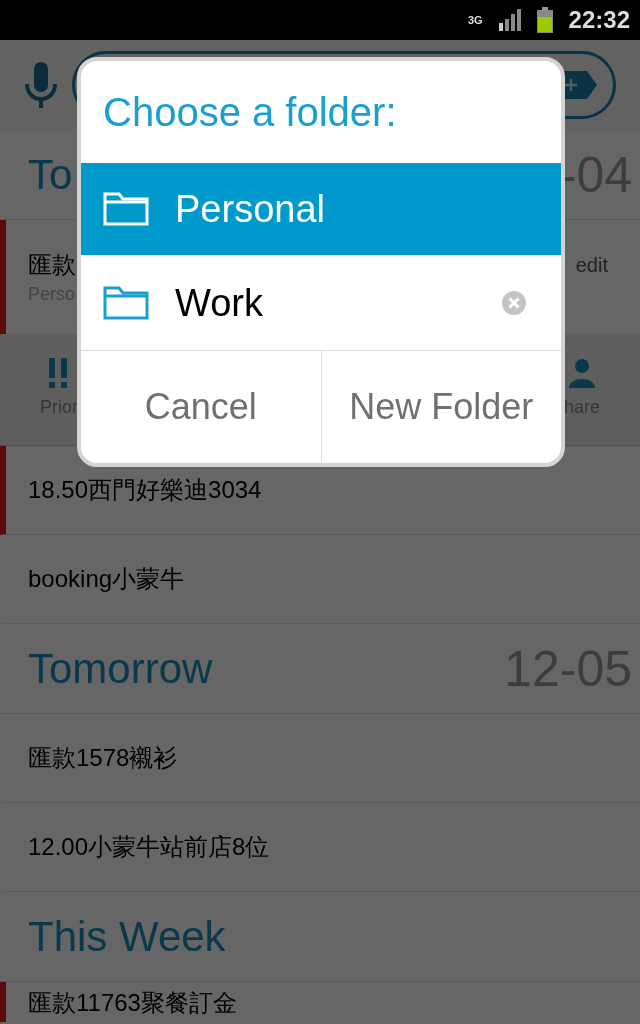  Describe the element at coordinates (145, 490) in the screenshot. I see `task-title: 18.50西門好樂迪3034` at that location.